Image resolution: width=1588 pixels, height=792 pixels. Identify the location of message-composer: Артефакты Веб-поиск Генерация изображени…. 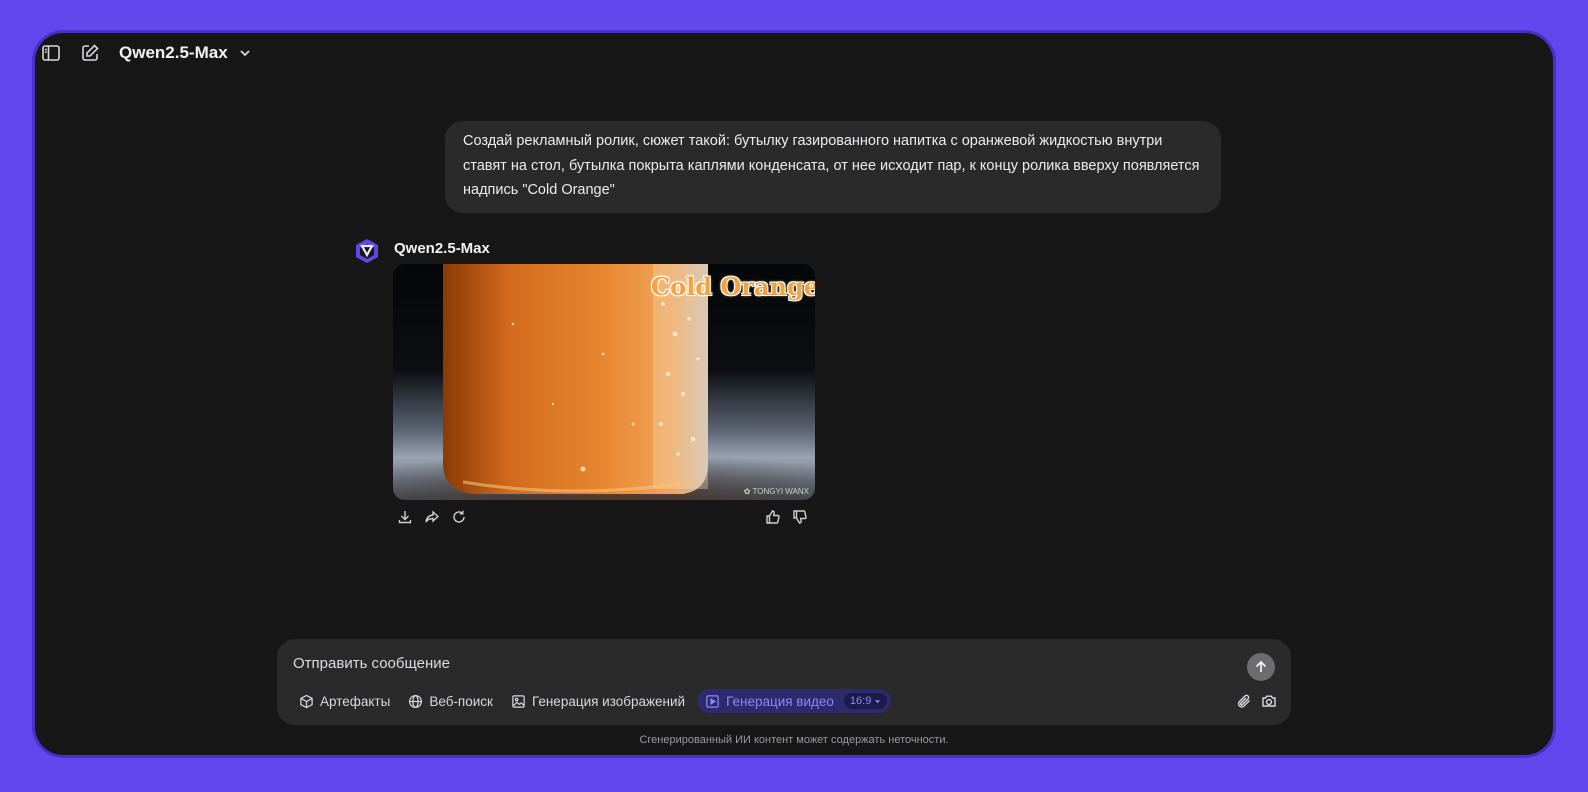
(784, 682).